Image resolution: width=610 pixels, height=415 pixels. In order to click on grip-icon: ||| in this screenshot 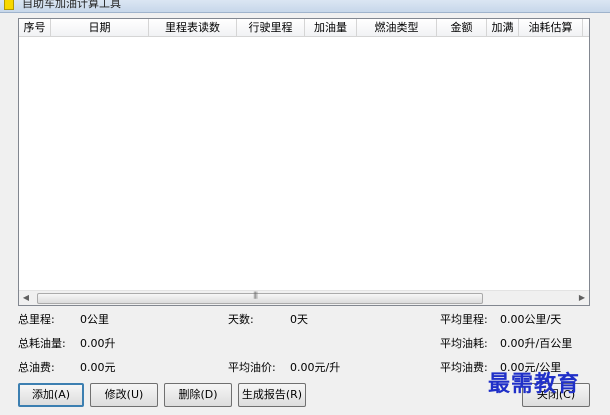, I will do `click(255, 295)`.